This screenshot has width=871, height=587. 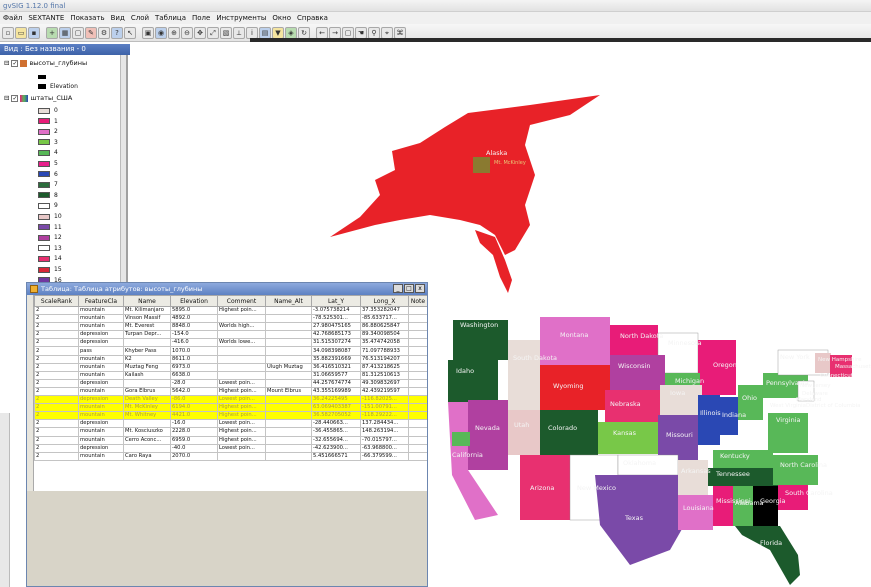 What do you see at coordinates (194, 416) in the screenshot?
I see `table-cell: 4421.0` at bounding box center [194, 416].